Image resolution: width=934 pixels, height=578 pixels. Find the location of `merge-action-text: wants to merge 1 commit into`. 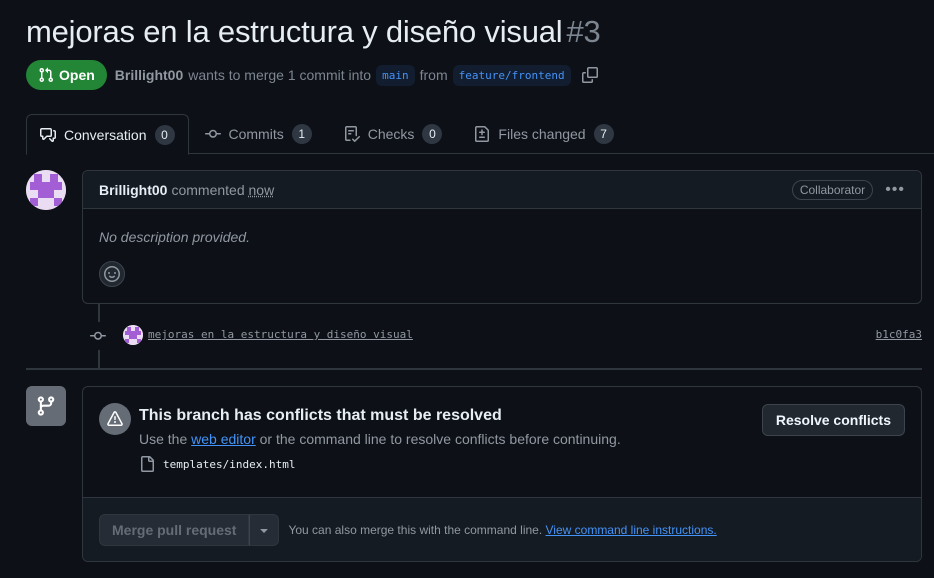

merge-action-text: wants to merge 1 commit into is located at coordinates (280, 75).